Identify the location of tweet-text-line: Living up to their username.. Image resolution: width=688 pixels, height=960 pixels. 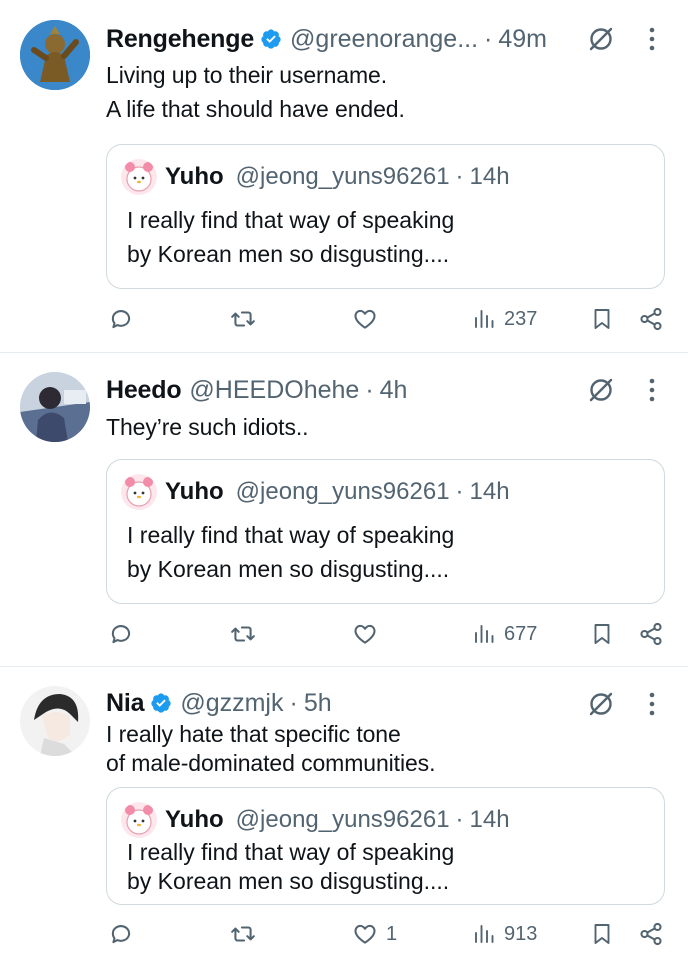
(247, 75).